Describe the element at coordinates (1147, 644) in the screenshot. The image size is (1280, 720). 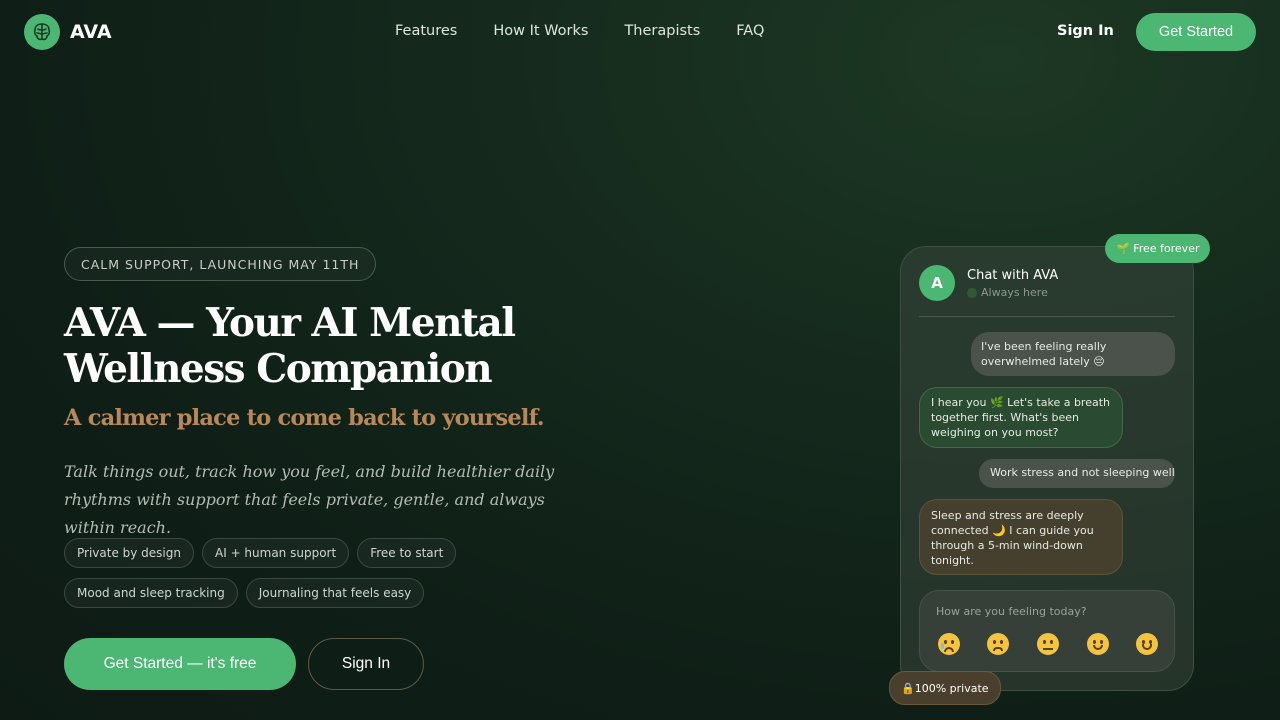
I see `smiling-face-icon` at that location.